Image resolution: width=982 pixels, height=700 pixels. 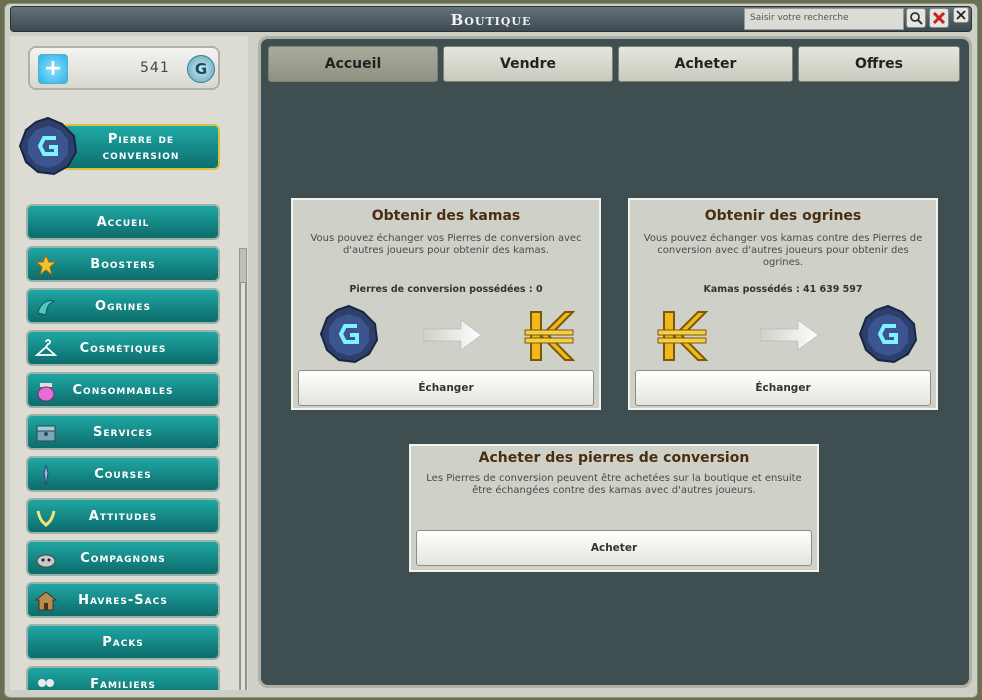 I want to click on close-window-button, so click(x=961, y=15).